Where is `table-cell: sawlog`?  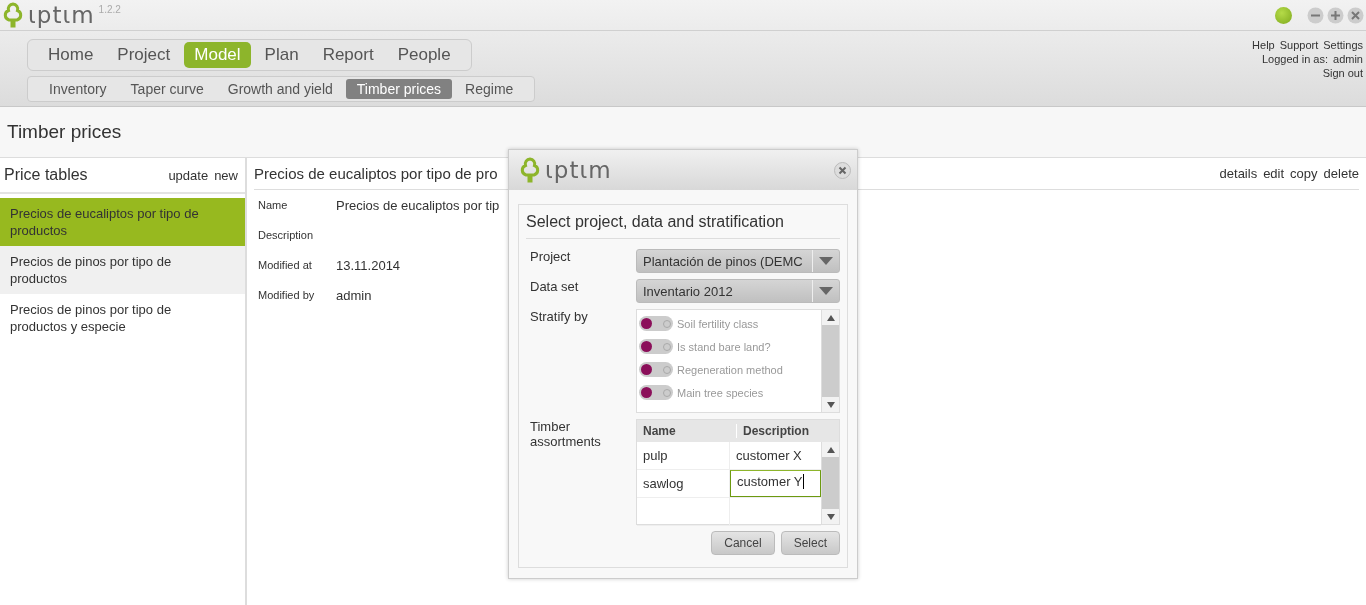 table-cell: sawlog is located at coordinates (683, 483).